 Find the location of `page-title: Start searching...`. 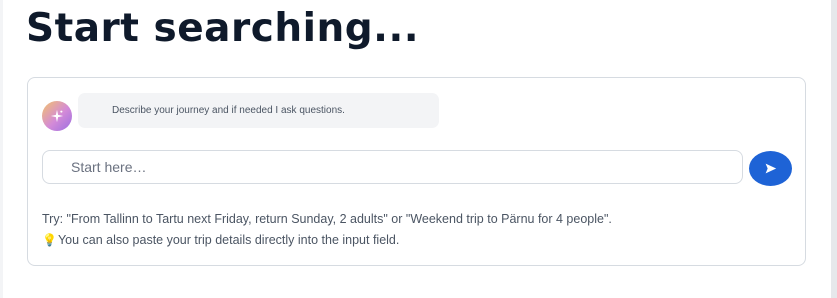

page-title: Start searching... is located at coordinates (223, 28).